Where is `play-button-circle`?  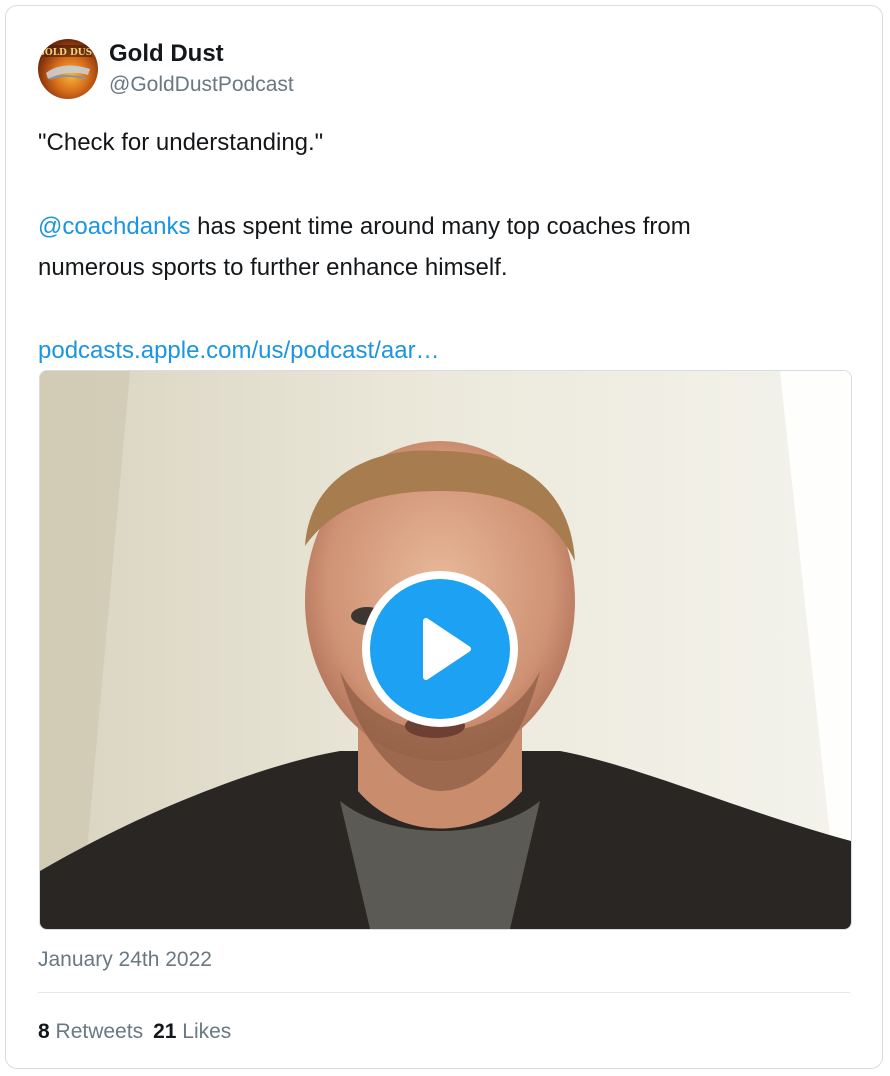 play-button-circle is located at coordinates (440, 649).